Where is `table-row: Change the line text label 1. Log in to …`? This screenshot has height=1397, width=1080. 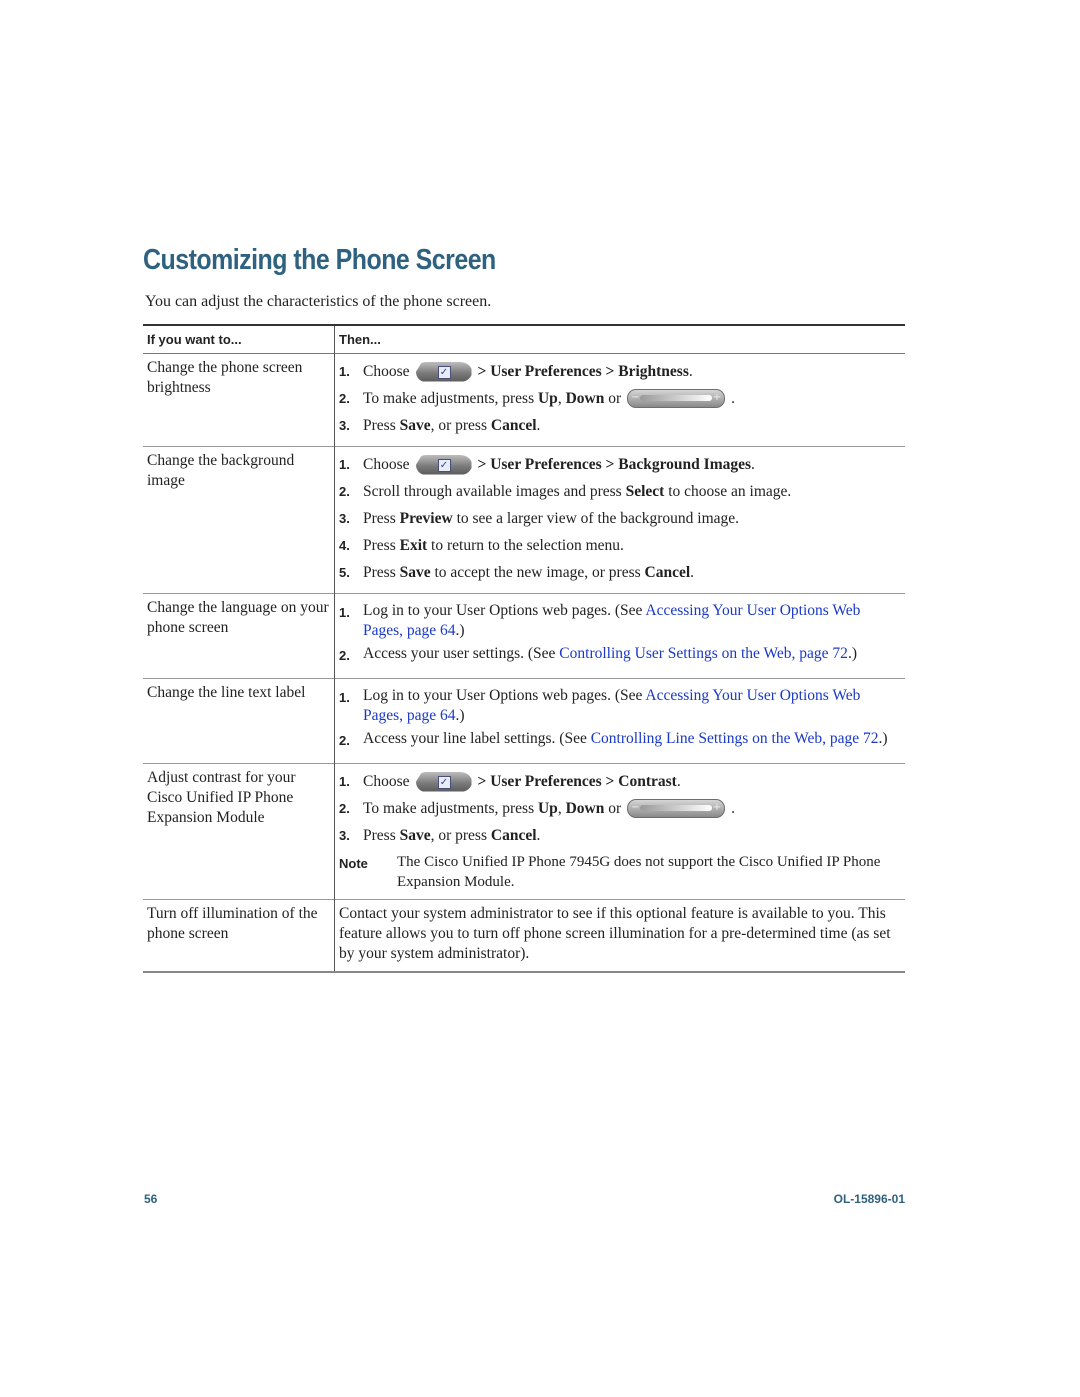 table-row: Change the line text label 1. Log in to … is located at coordinates (524, 721).